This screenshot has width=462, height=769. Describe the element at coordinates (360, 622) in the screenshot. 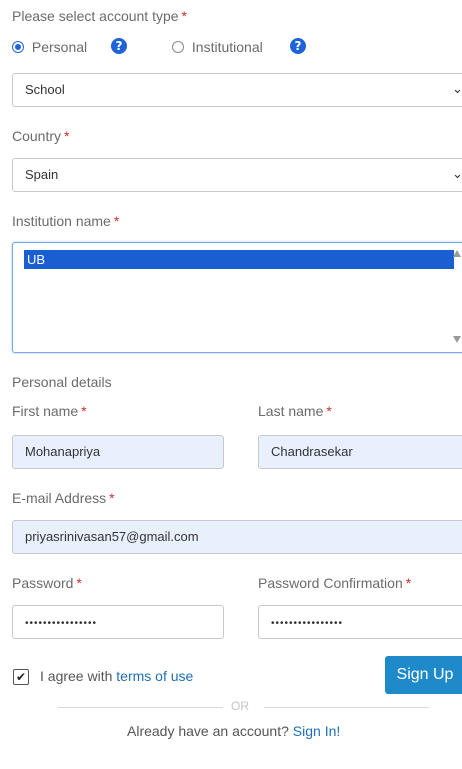

I see `password-confirmation-input: ••••••••••••••••` at that location.